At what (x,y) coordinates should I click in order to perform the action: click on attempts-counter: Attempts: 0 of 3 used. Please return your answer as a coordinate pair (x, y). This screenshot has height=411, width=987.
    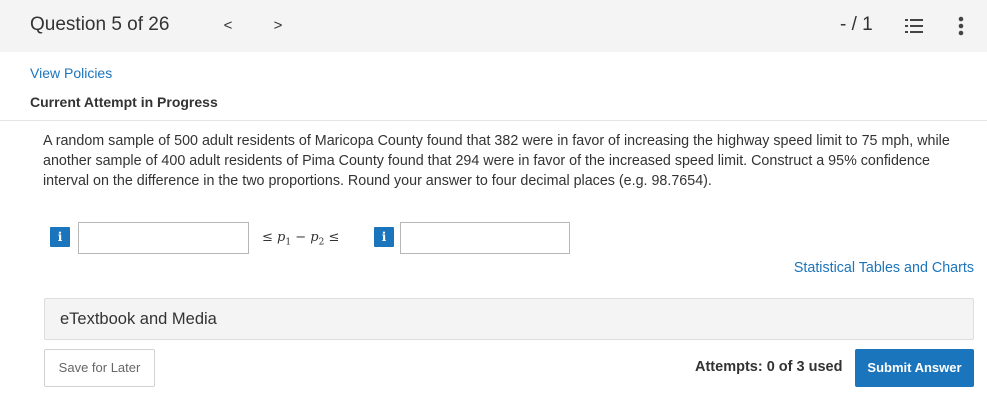
    Looking at the image, I should click on (769, 367).